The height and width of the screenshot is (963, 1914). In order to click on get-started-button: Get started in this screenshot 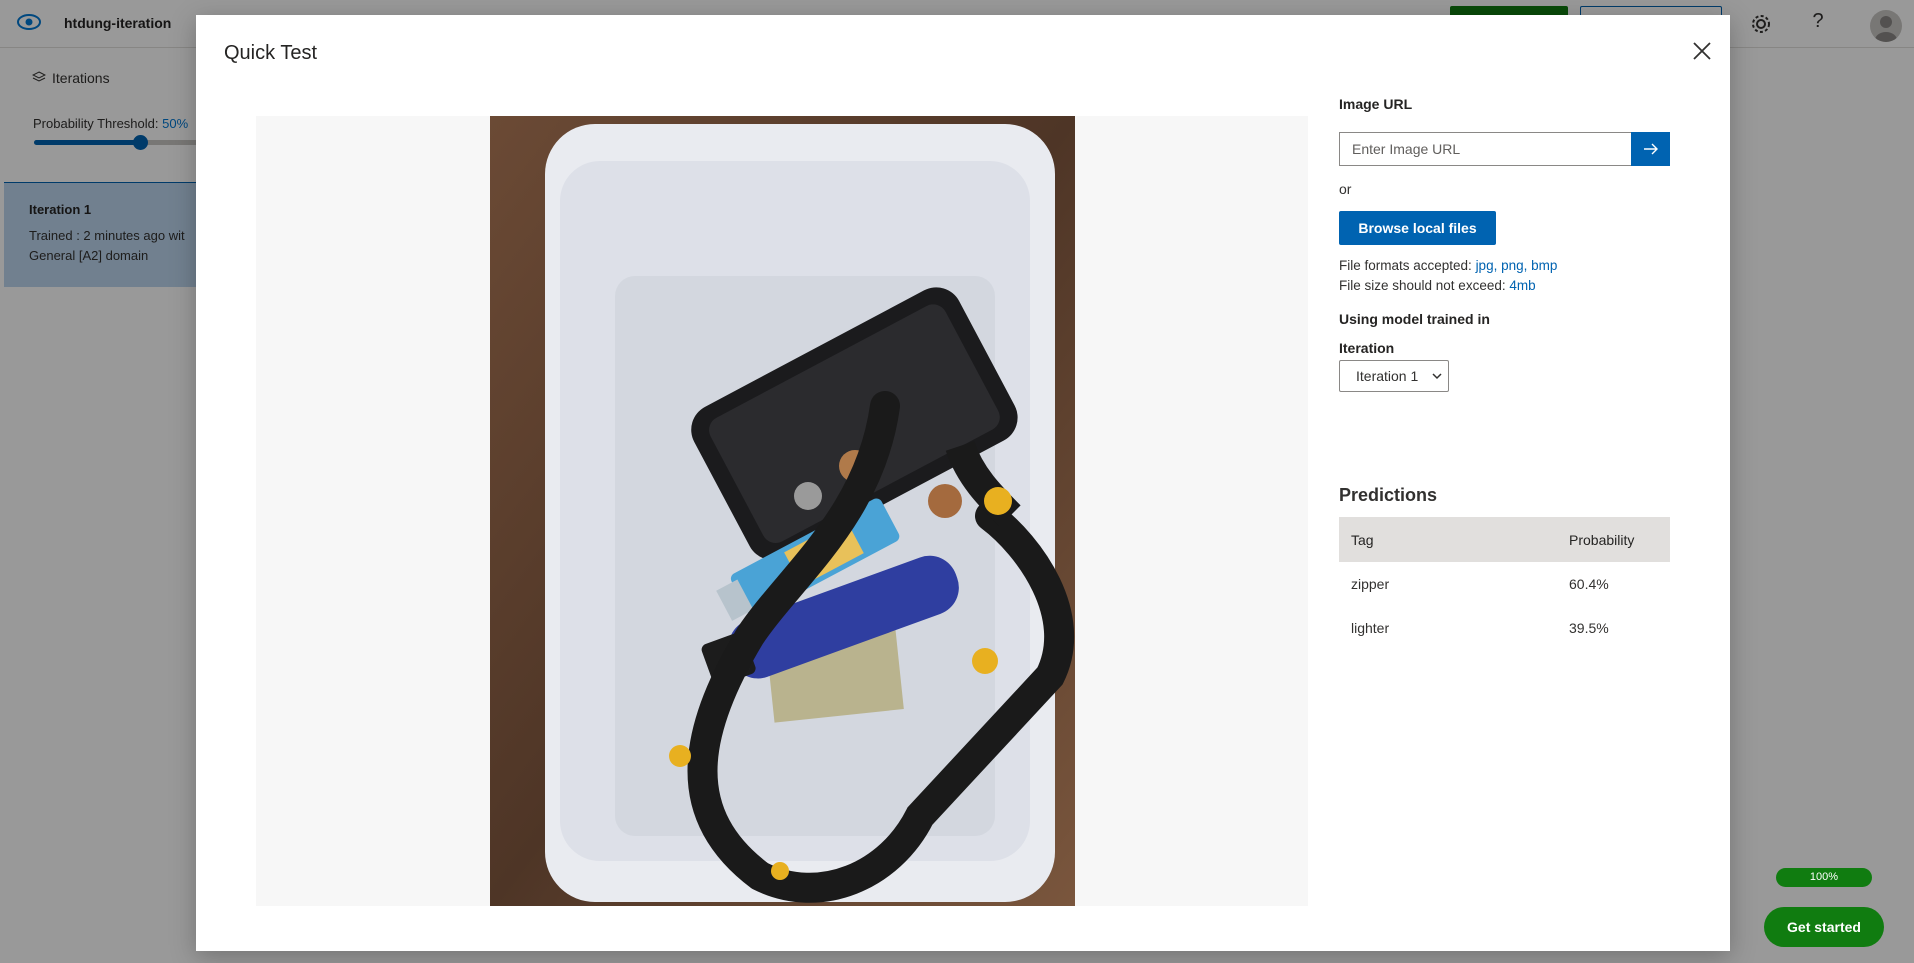, I will do `click(1824, 927)`.